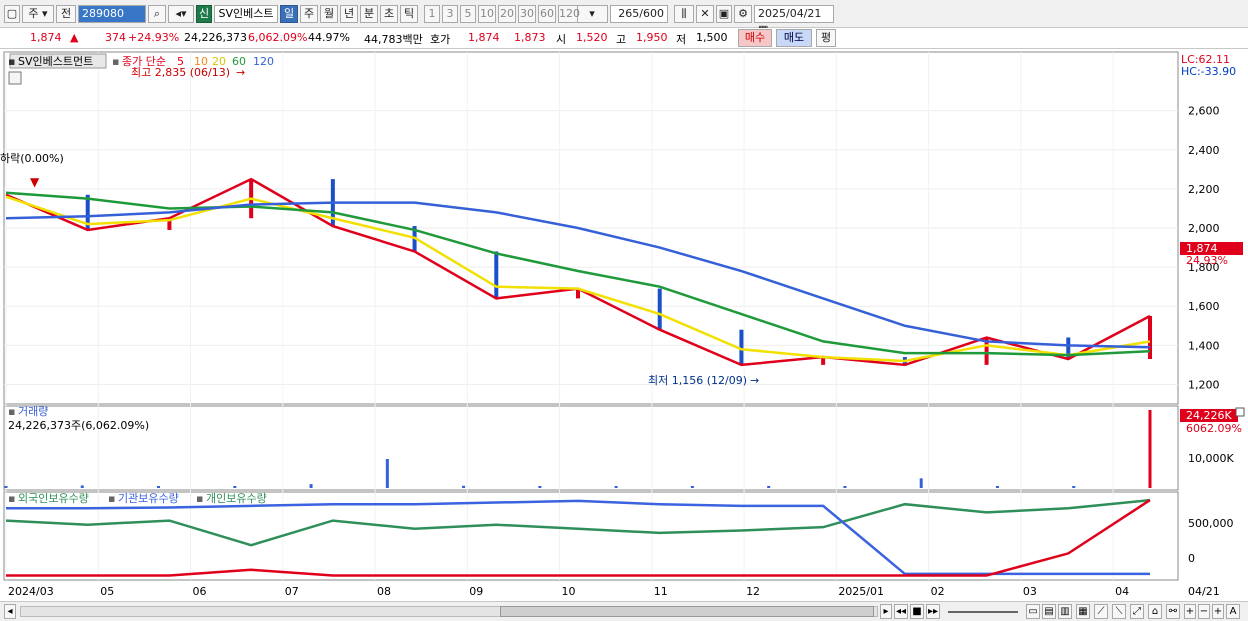  I want to click on stock-code-input: 289080, so click(112, 14).